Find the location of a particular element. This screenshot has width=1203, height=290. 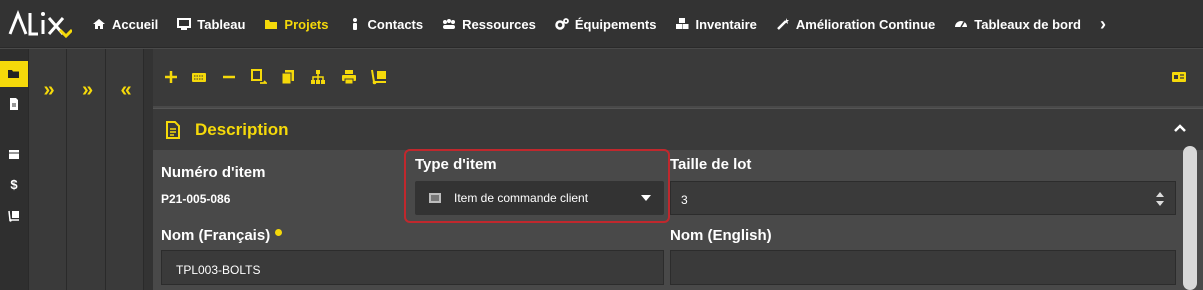

print-icon is located at coordinates (349, 77).